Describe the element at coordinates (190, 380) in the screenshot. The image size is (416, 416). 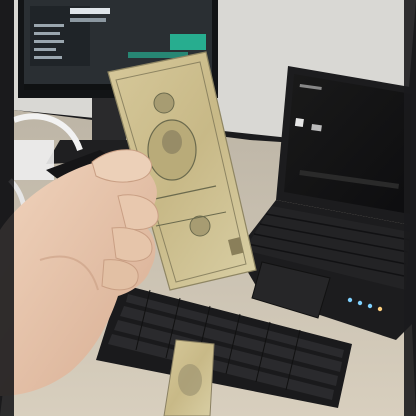
I see `portrait` at that location.